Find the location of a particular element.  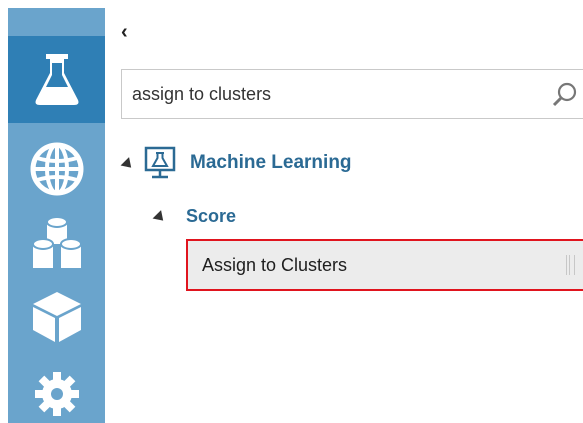

sidebar-item-datasets is located at coordinates (56, 244).